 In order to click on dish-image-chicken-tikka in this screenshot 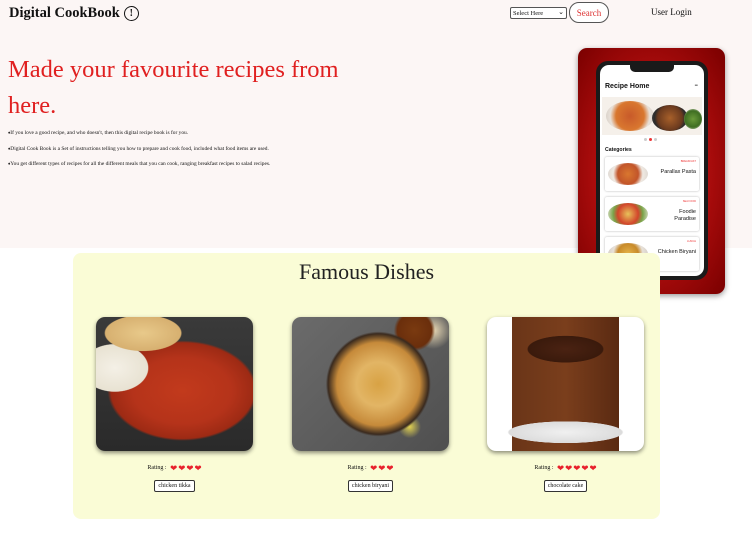, I will do `click(174, 384)`.